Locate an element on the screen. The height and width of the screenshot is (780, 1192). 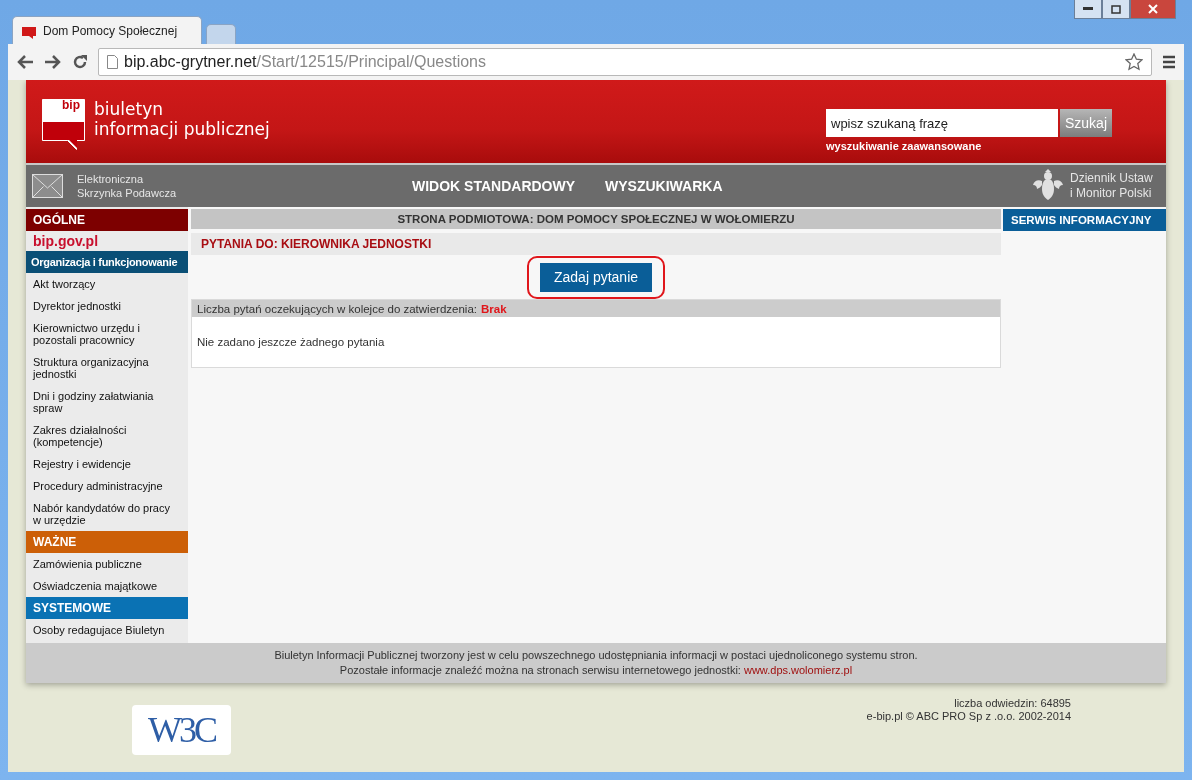
advanced-search-link: wyszukiwanie zaawansowane is located at coordinates (969, 146).